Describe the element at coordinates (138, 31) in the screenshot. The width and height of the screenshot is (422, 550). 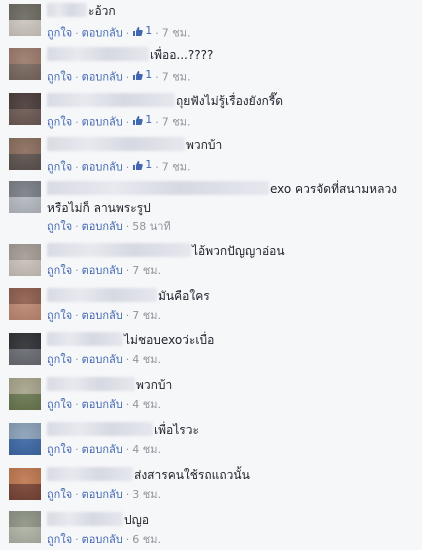
I see `thumbs-up-icon` at that location.